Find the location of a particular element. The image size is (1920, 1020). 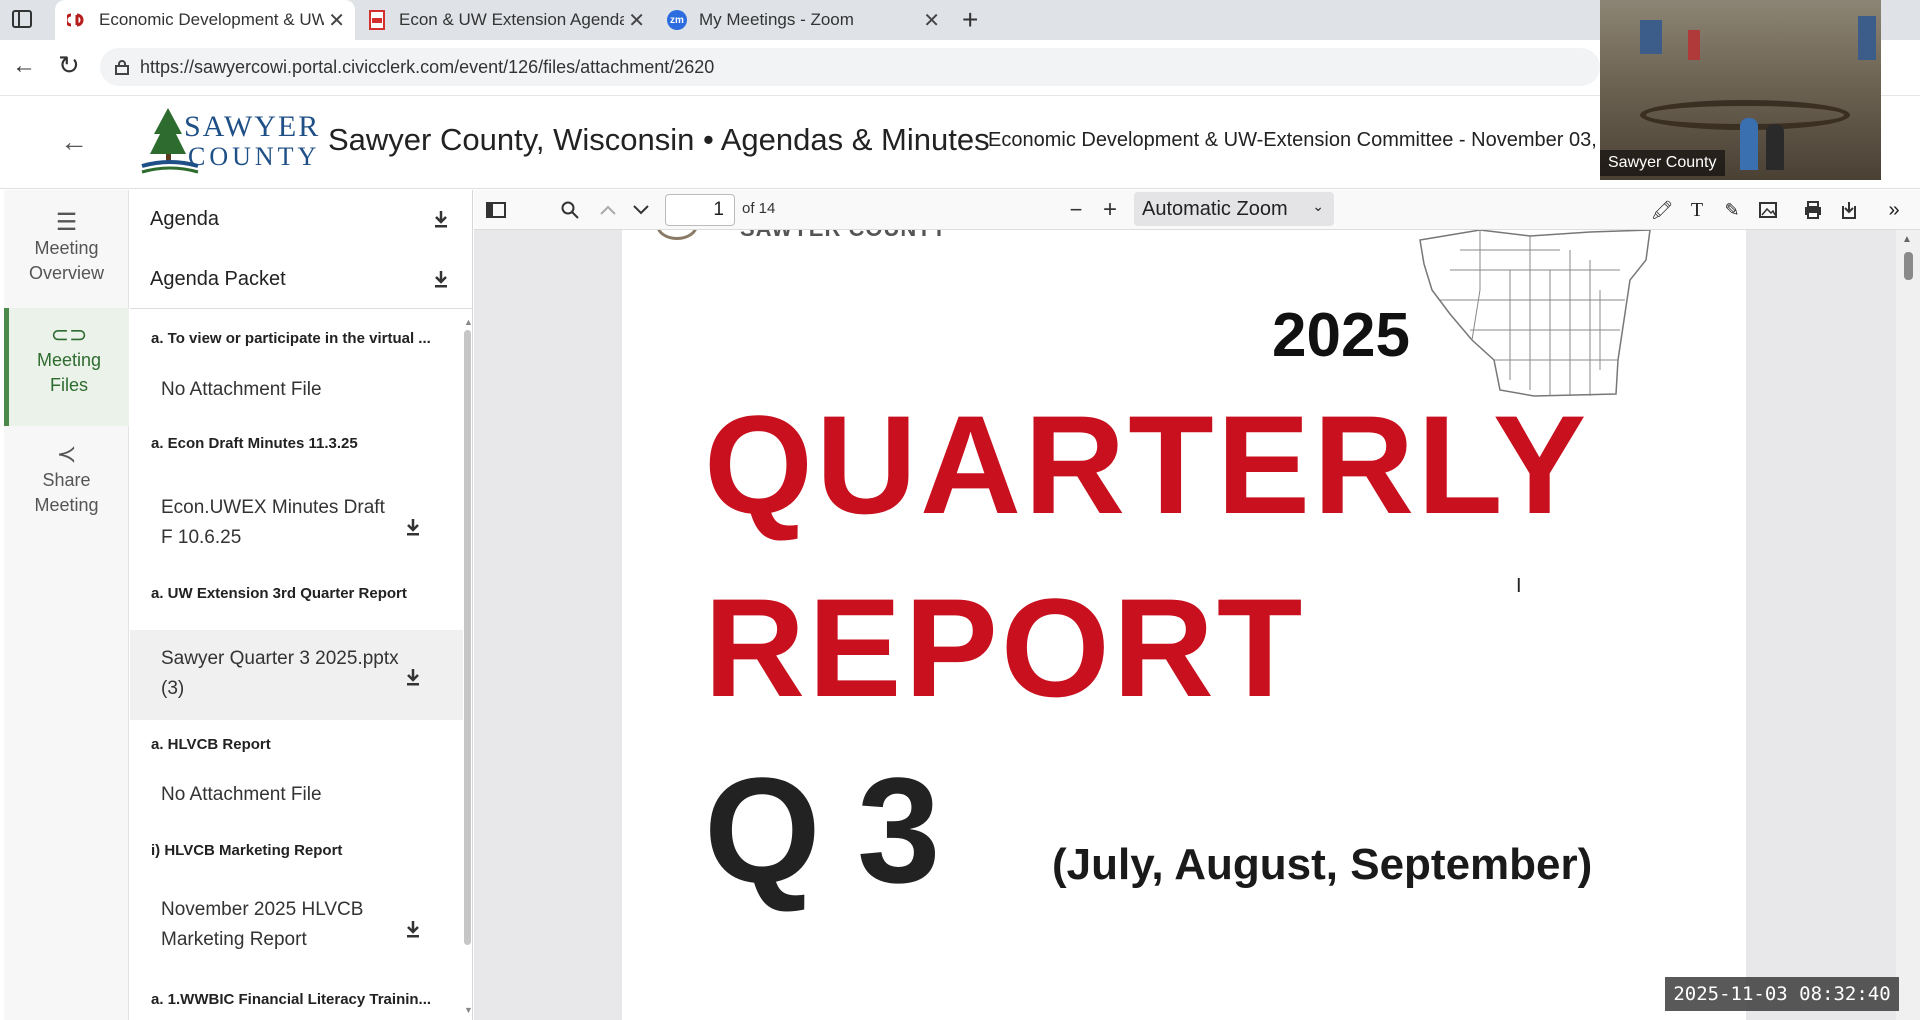

text-cursor-icon: I is located at coordinates (1519, 586).